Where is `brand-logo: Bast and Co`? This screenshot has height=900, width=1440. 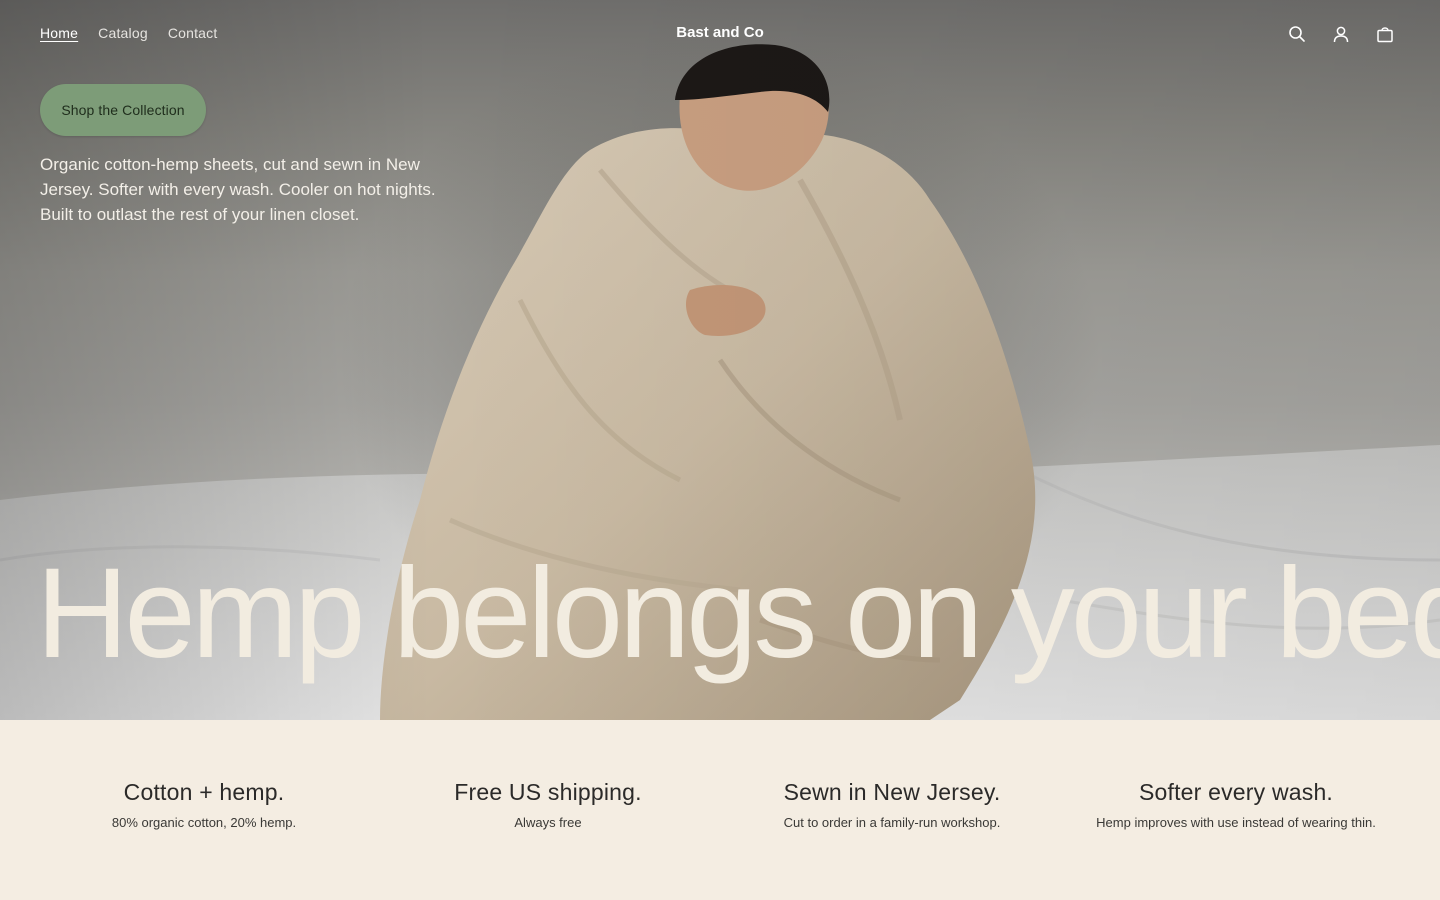
brand-logo: Bast and Co is located at coordinates (720, 33).